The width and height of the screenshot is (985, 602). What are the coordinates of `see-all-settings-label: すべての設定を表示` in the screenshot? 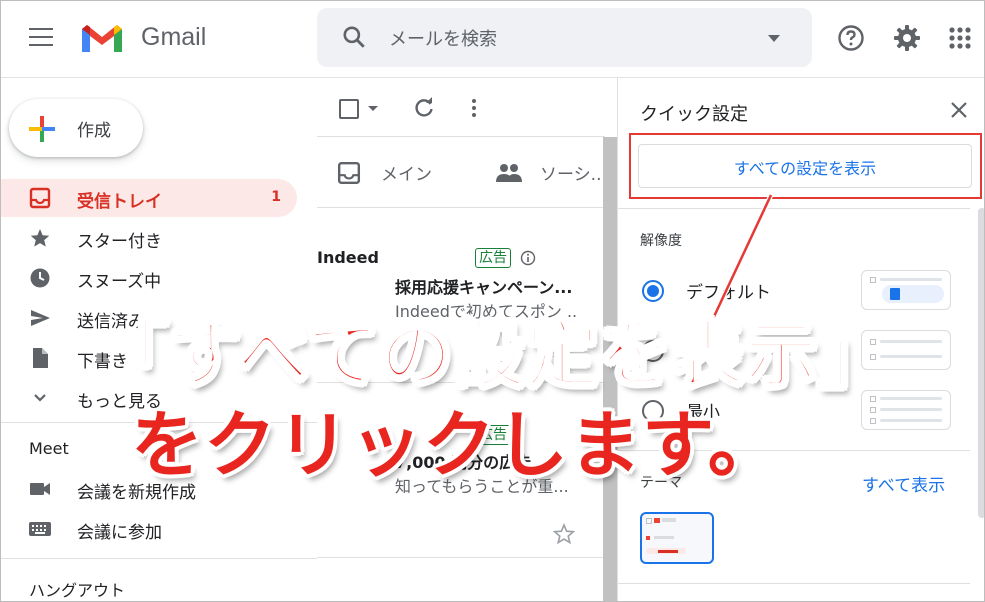 It's located at (805, 168).